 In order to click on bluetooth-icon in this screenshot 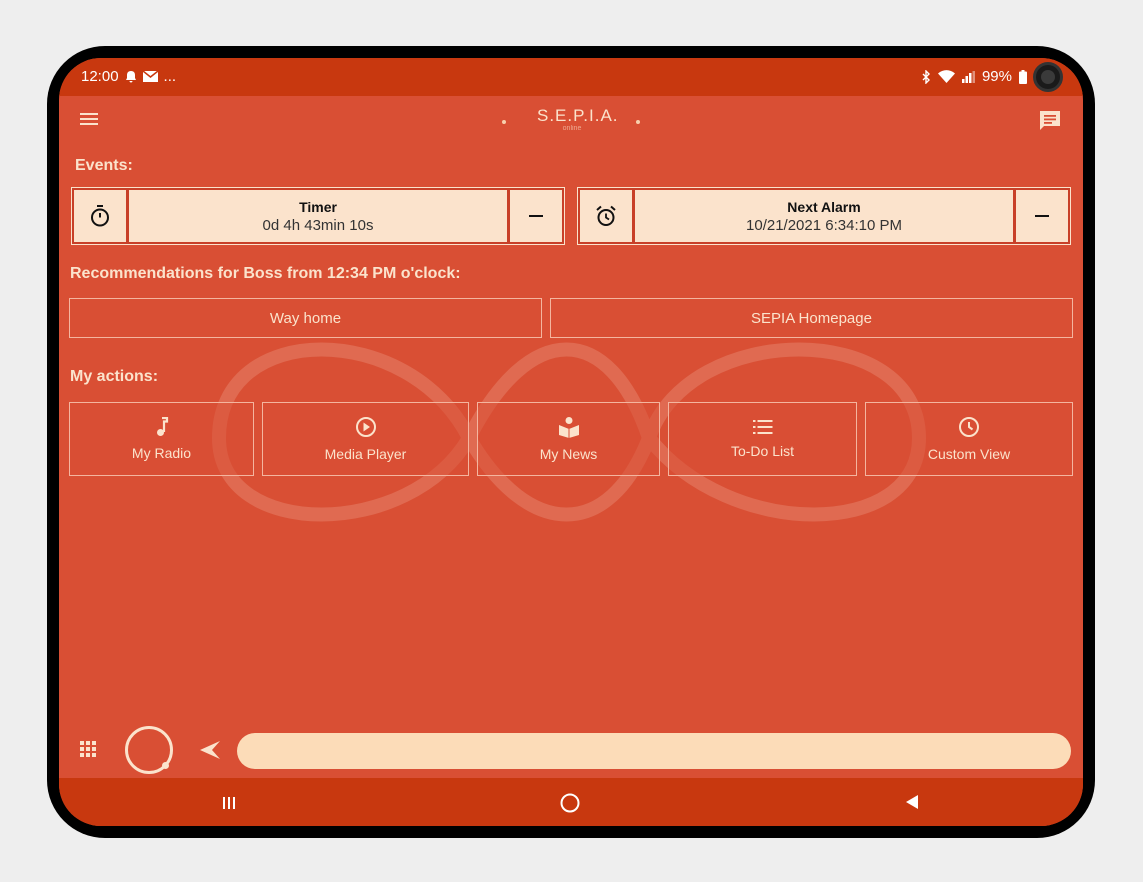, I will do `click(926, 76)`.